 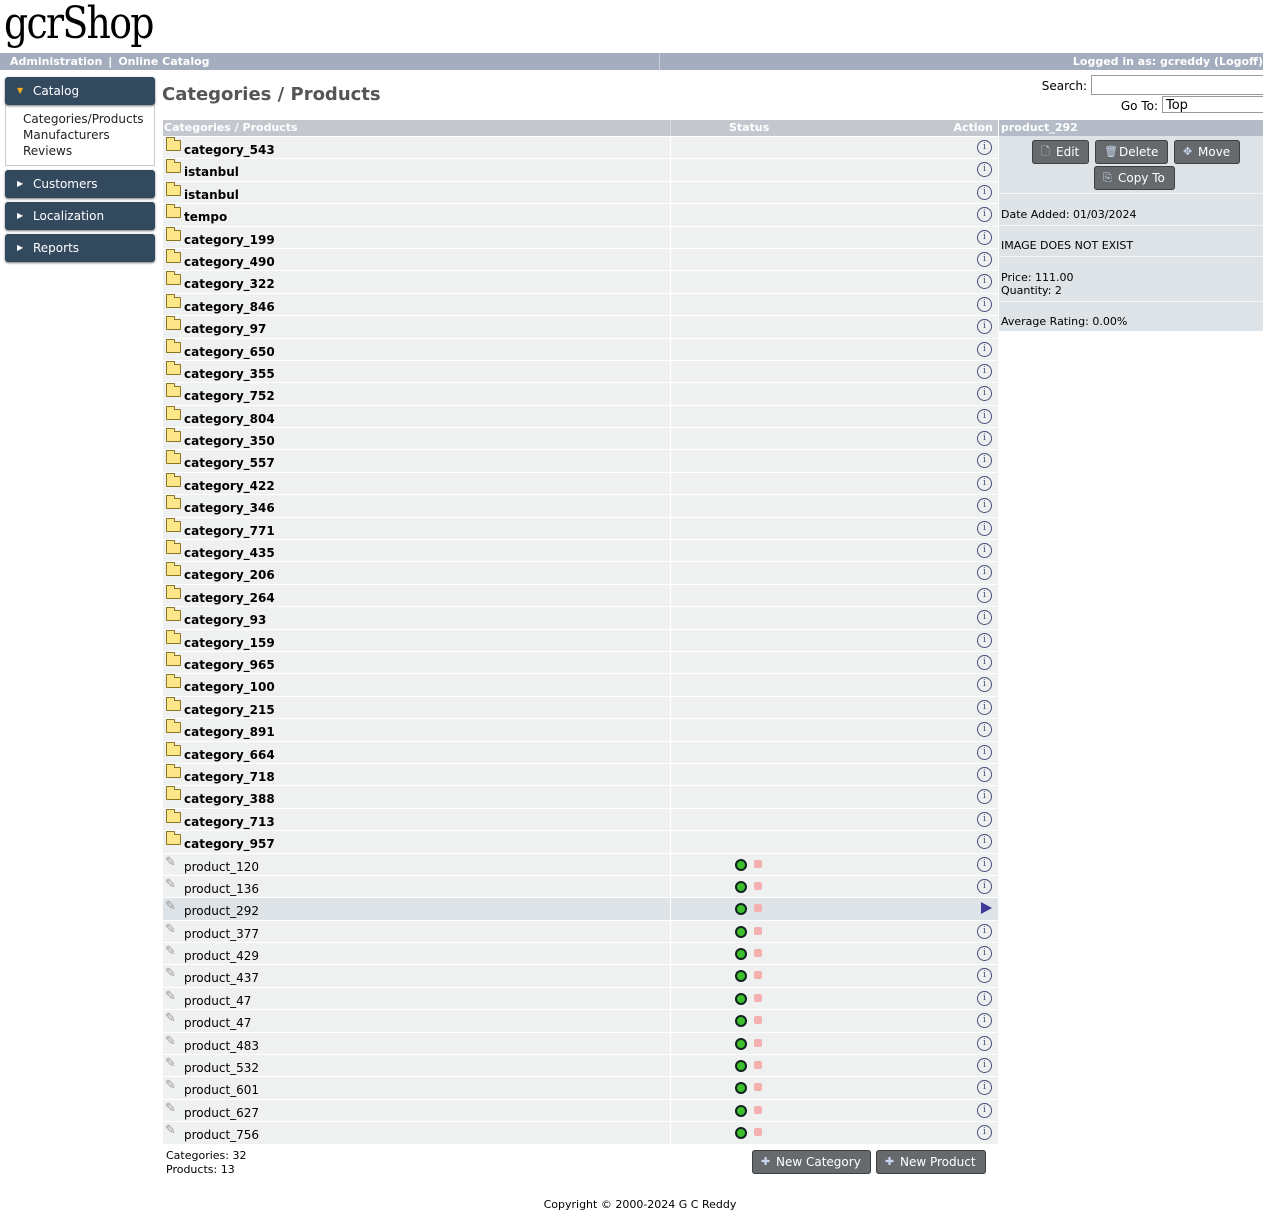 I want to click on table-row: ✎ product_136 i, so click(x=580, y=887).